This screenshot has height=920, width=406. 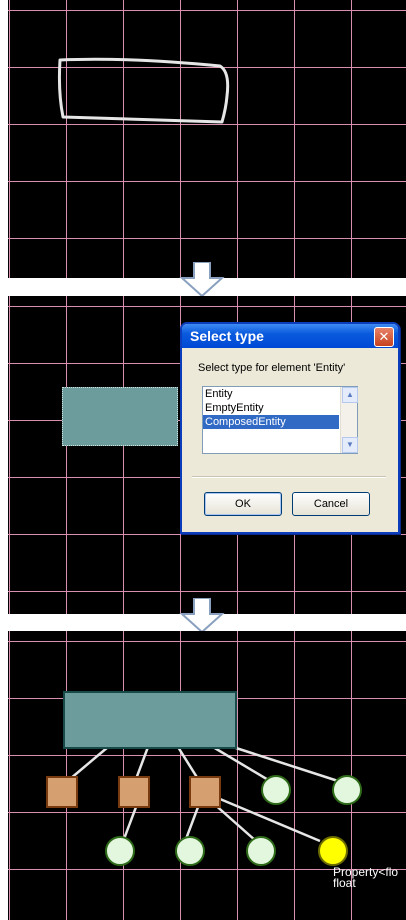 What do you see at coordinates (333, 851) in the screenshot?
I see `selected-property-circle` at bounding box center [333, 851].